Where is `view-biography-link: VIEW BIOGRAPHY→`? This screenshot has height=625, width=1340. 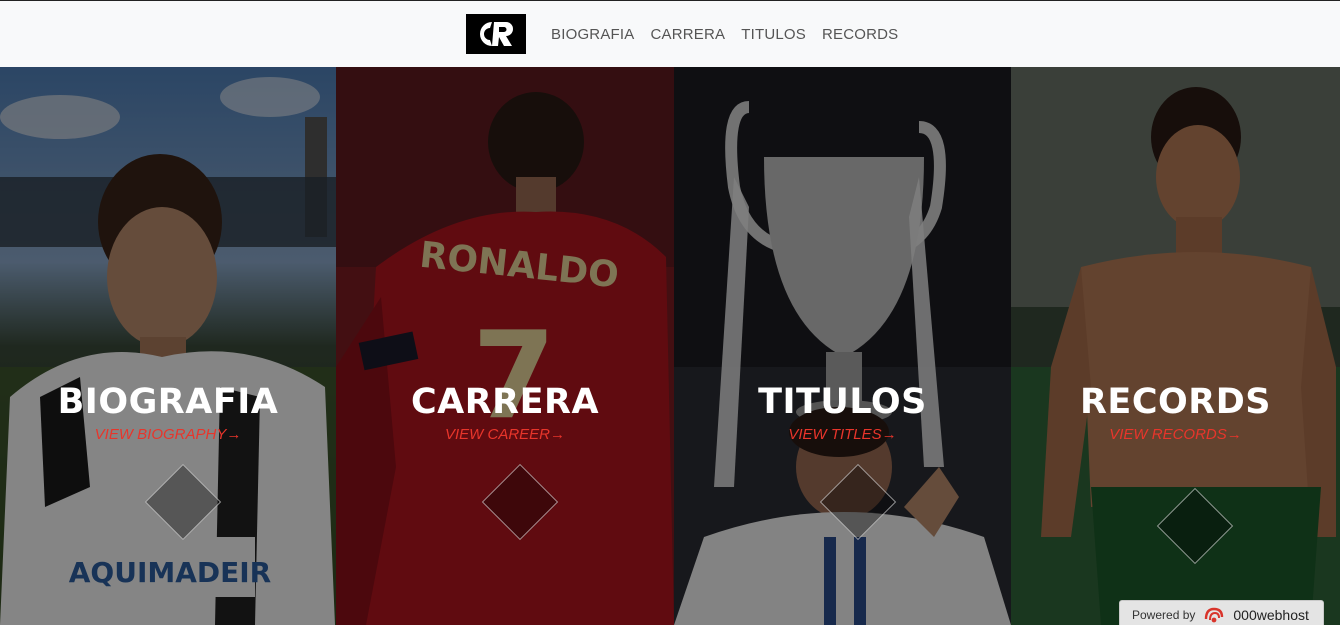 view-biography-link: VIEW BIOGRAPHY→ is located at coordinates (168, 434).